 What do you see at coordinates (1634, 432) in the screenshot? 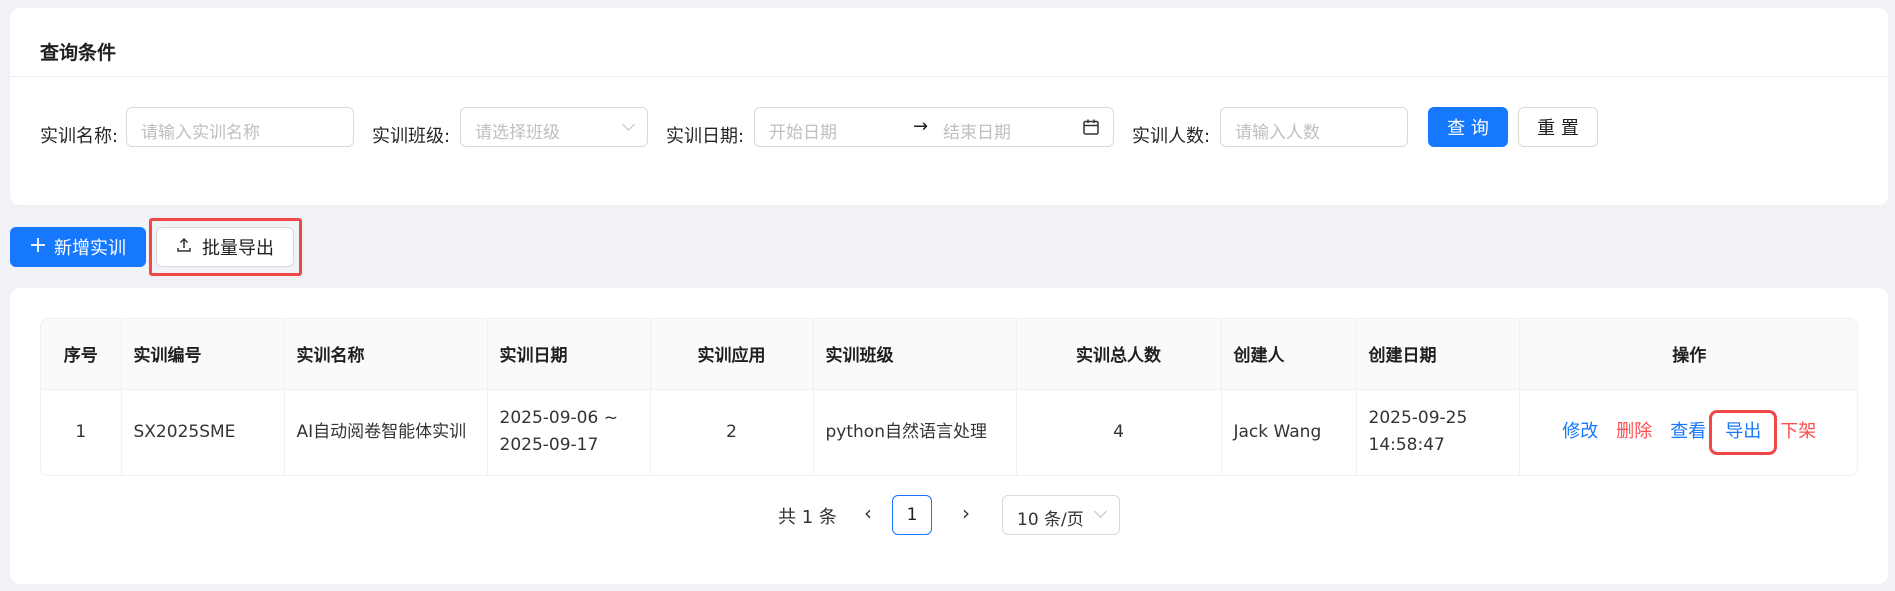
I see `delete-link: 删除` at bounding box center [1634, 432].